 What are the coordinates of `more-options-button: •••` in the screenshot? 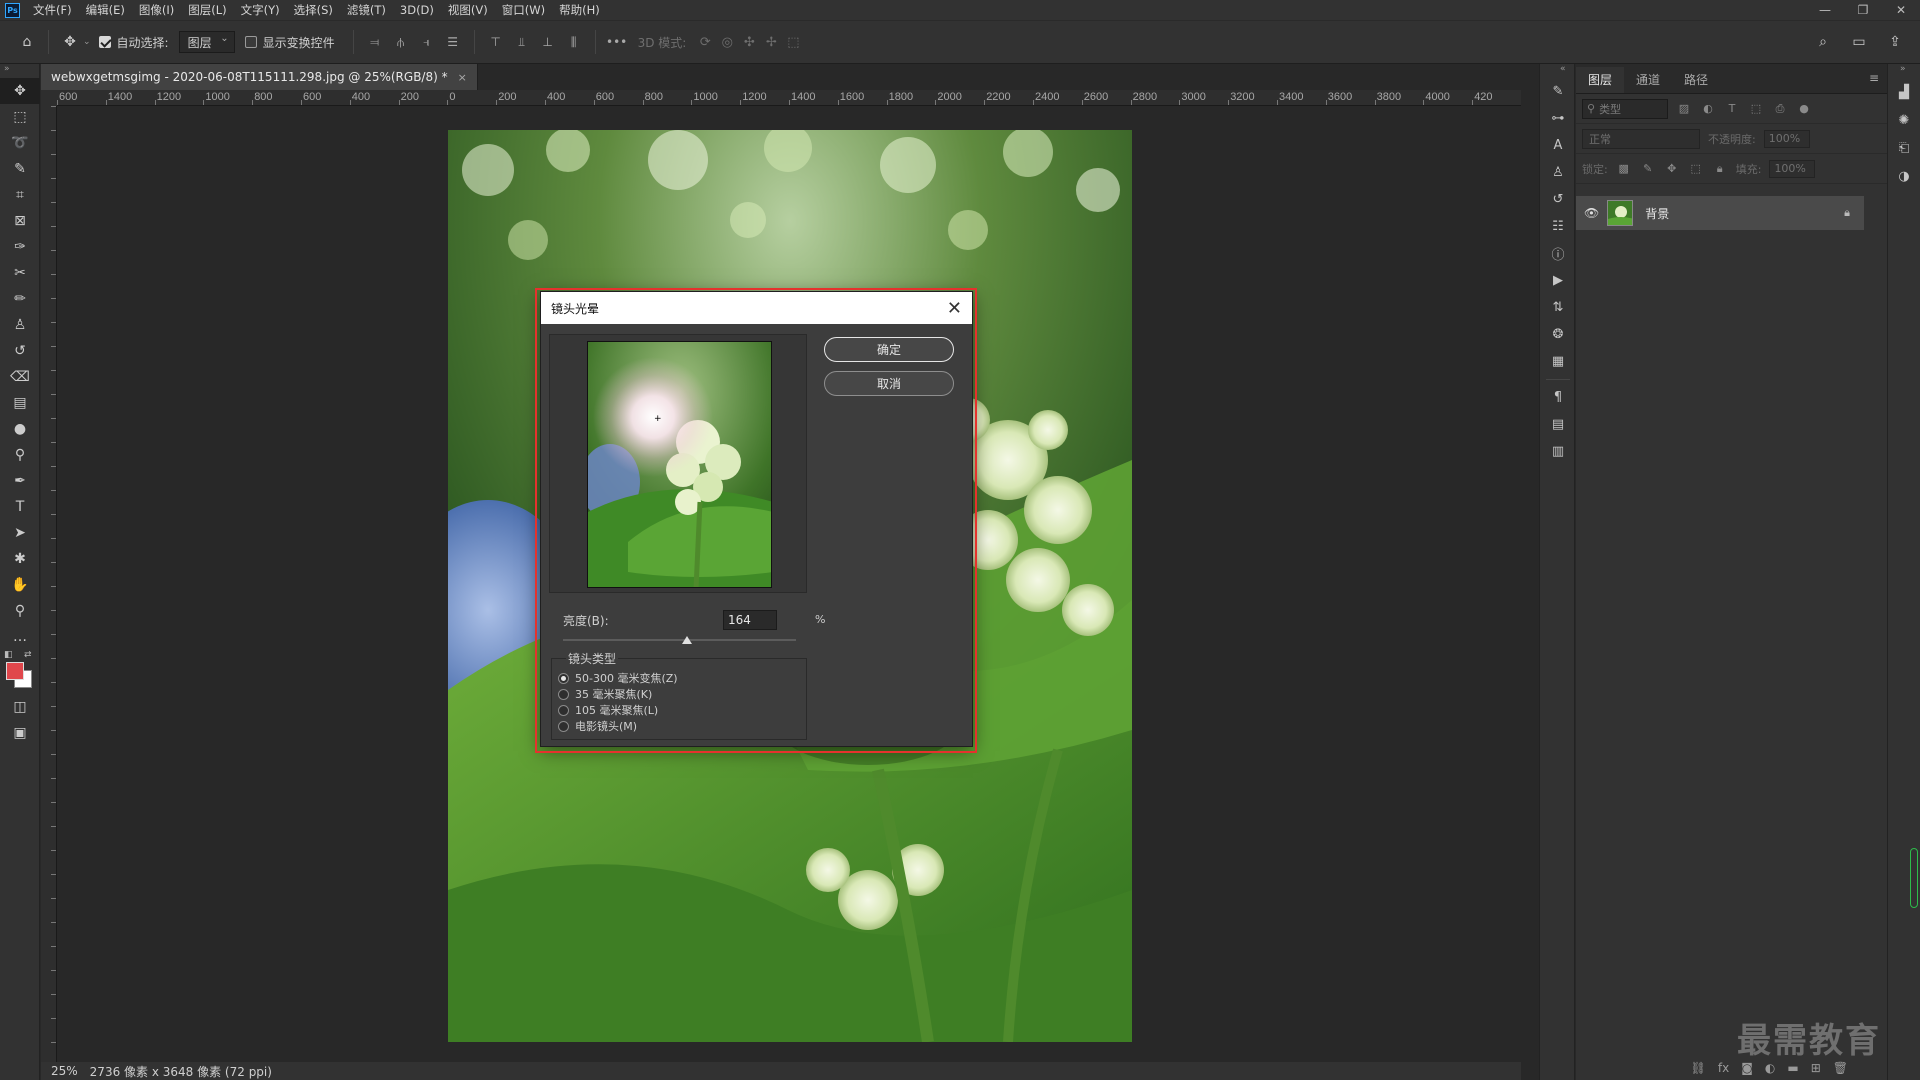 It's located at (617, 42).